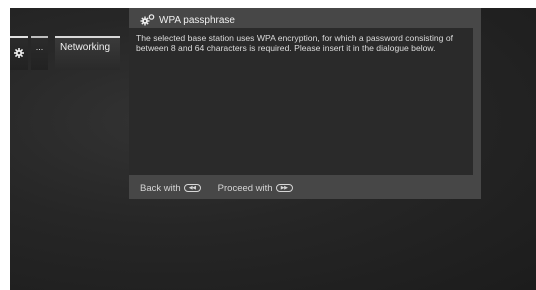 The image size is (536, 290). I want to click on dialog-title: WPA passphrase, so click(197, 20).